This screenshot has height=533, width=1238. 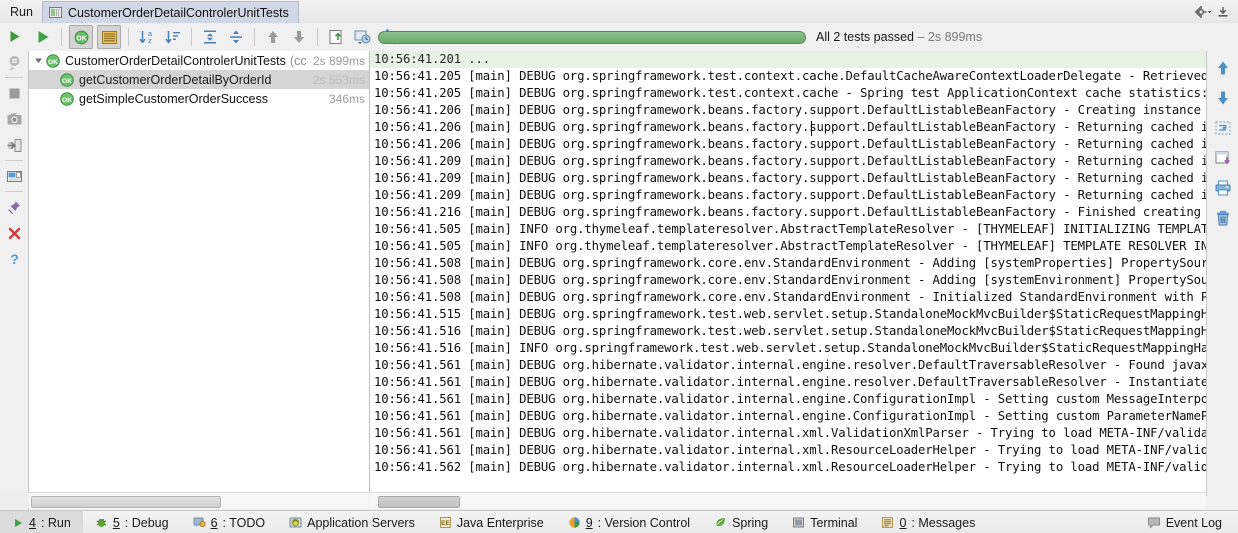 I want to click on next-failed-button, so click(x=299, y=37).